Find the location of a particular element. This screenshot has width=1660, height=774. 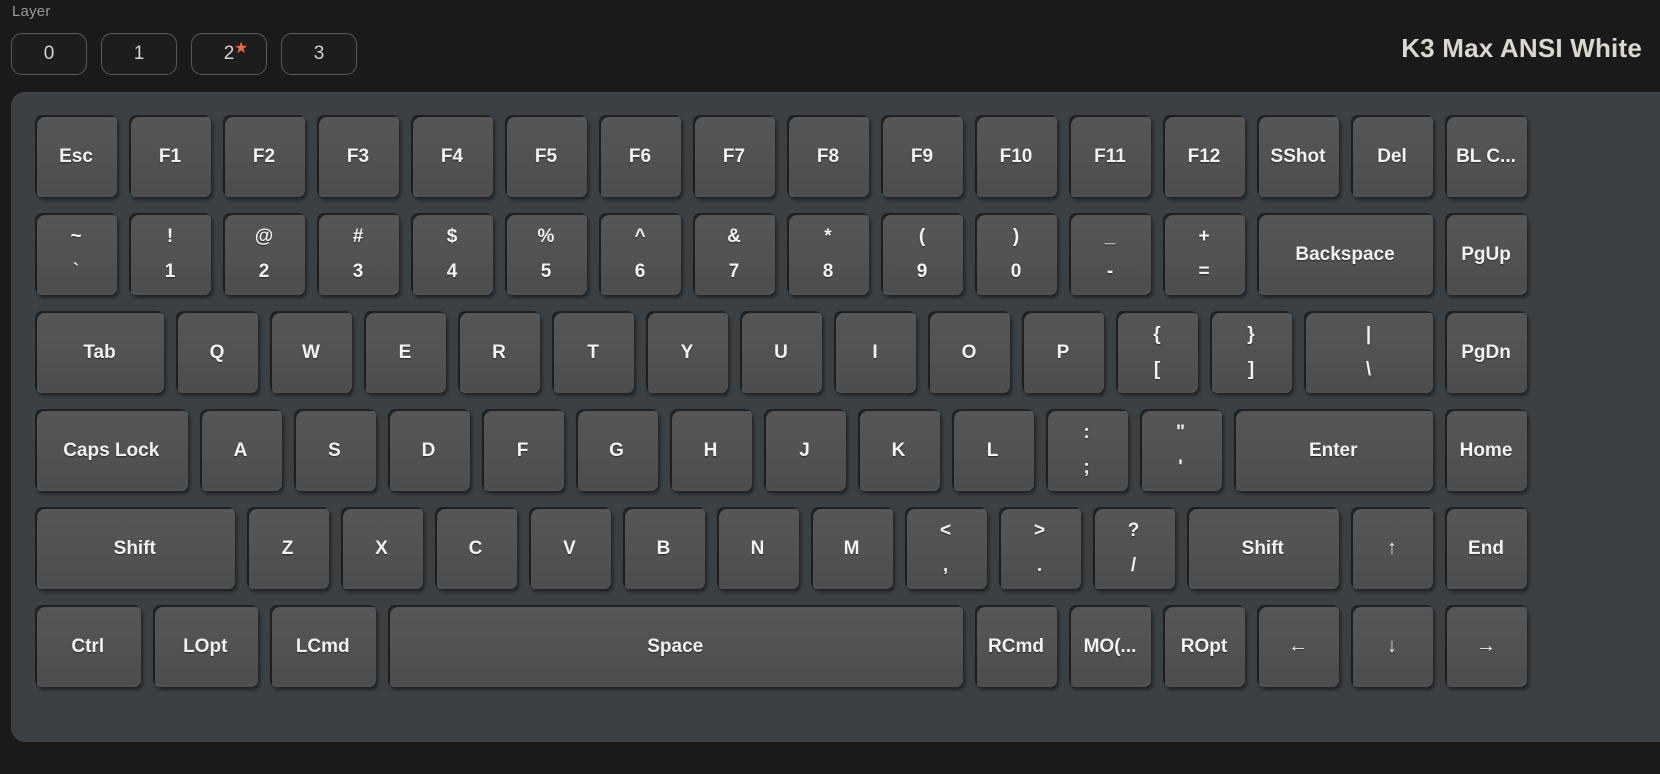

key-r: R is located at coordinates (499, 352).